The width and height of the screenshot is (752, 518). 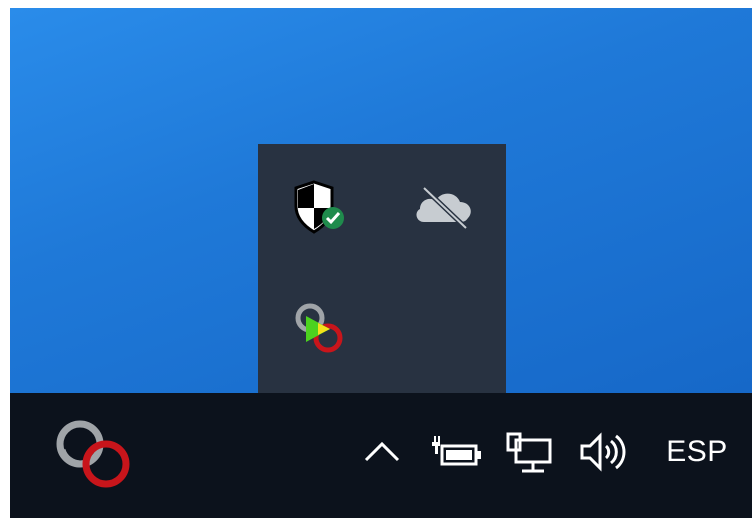 What do you see at coordinates (320, 207) in the screenshot?
I see `windows-security-shield-icon` at bounding box center [320, 207].